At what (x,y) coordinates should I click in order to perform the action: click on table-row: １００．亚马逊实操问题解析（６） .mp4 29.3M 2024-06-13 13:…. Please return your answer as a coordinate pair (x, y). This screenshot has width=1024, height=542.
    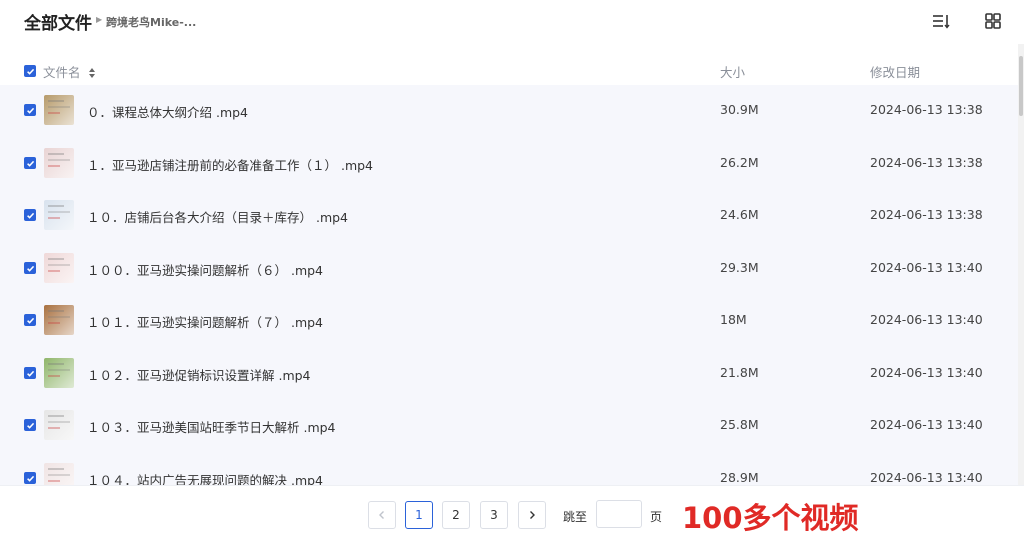
    Looking at the image, I should click on (509, 269).